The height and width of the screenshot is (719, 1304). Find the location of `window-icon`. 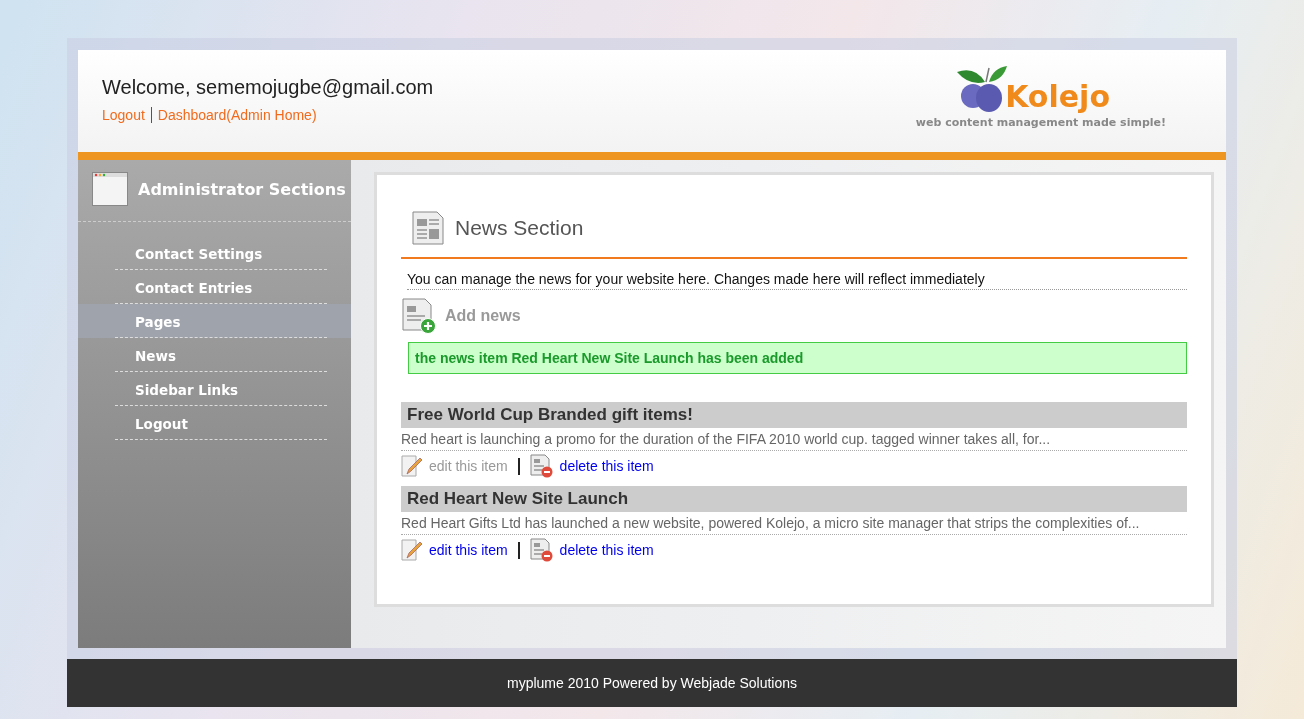

window-icon is located at coordinates (110, 189).